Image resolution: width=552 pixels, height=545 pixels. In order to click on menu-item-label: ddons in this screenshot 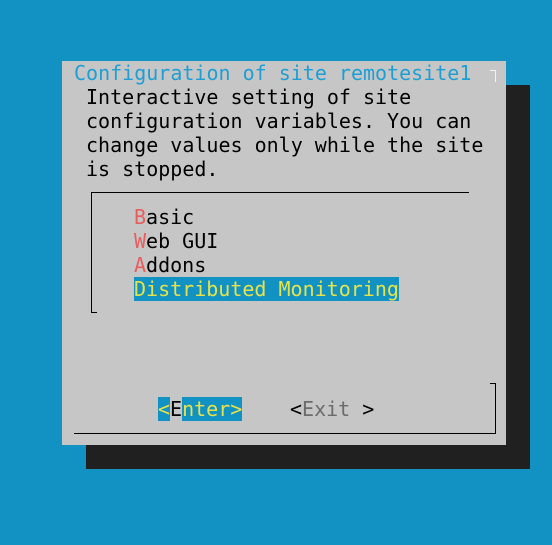, I will do `click(176, 265)`.